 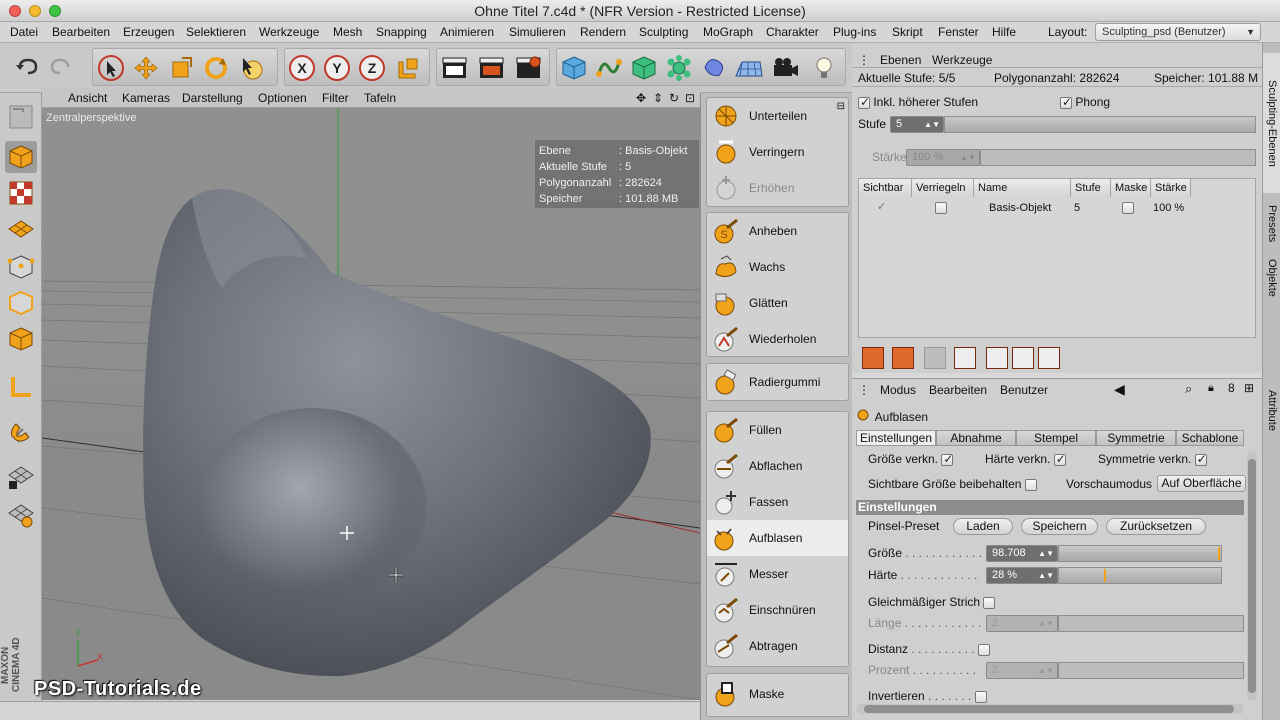 I want to click on table-row: ✓ Basis-Objekt 5 100 %, so click(x=1057, y=208).